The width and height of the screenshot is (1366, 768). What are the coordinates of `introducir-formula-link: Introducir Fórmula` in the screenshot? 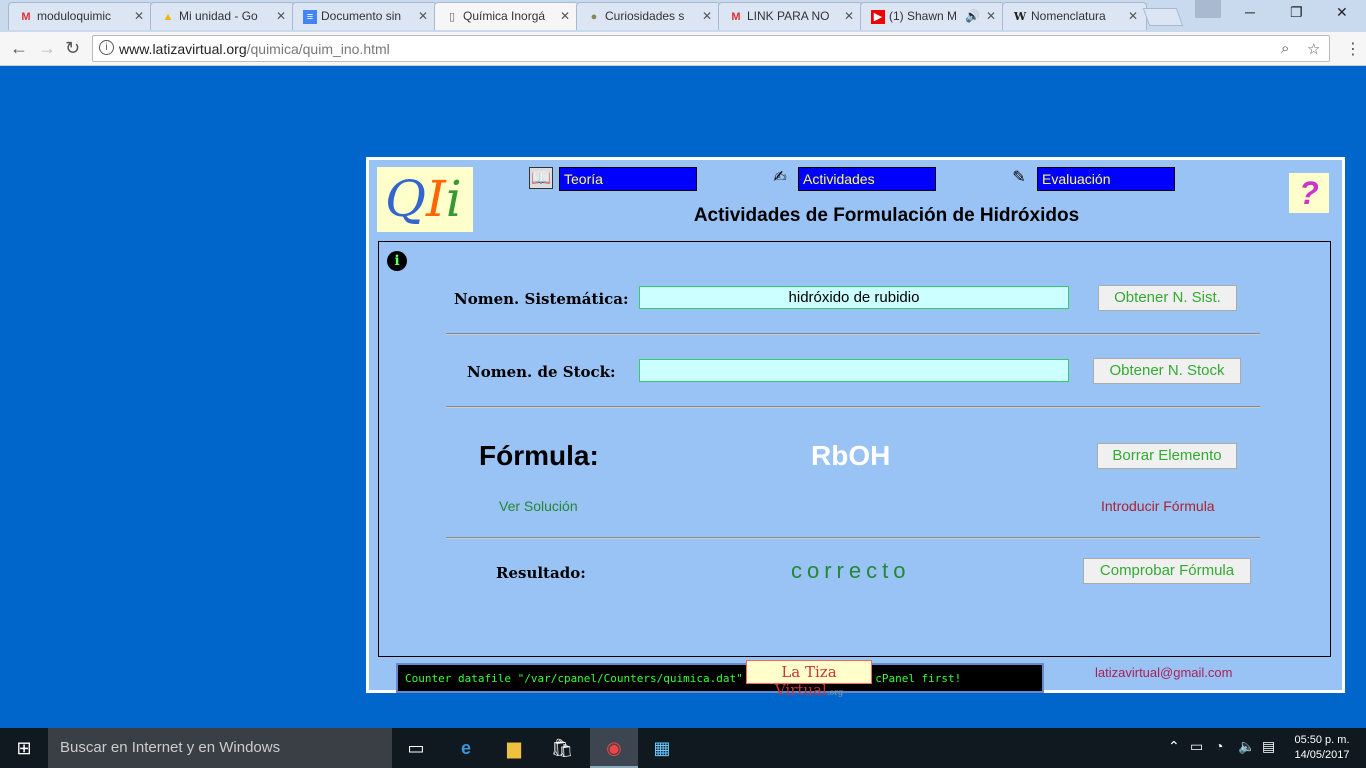 It's located at (1158, 506).